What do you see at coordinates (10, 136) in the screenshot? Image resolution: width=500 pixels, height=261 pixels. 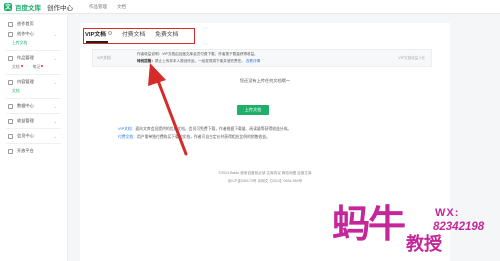 I see `member-icon` at bounding box center [10, 136].